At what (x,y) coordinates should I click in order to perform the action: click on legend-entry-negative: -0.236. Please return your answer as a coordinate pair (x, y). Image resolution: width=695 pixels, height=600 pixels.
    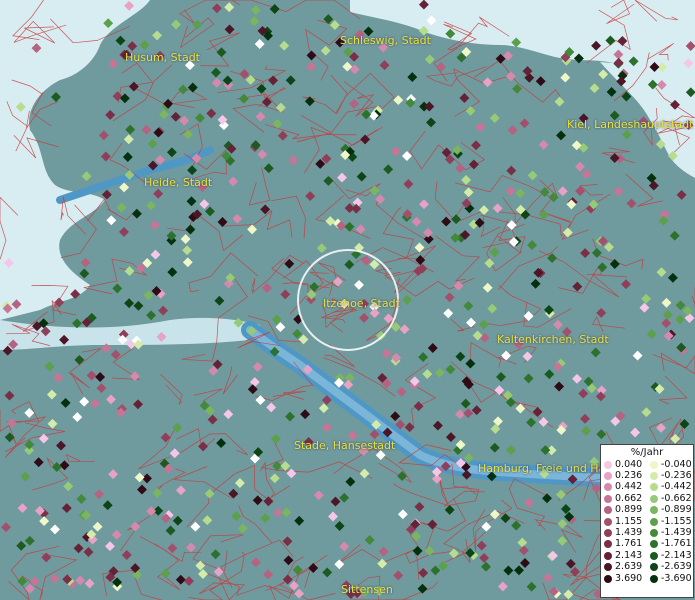
    Looking at the image, I should click on (670, 476).